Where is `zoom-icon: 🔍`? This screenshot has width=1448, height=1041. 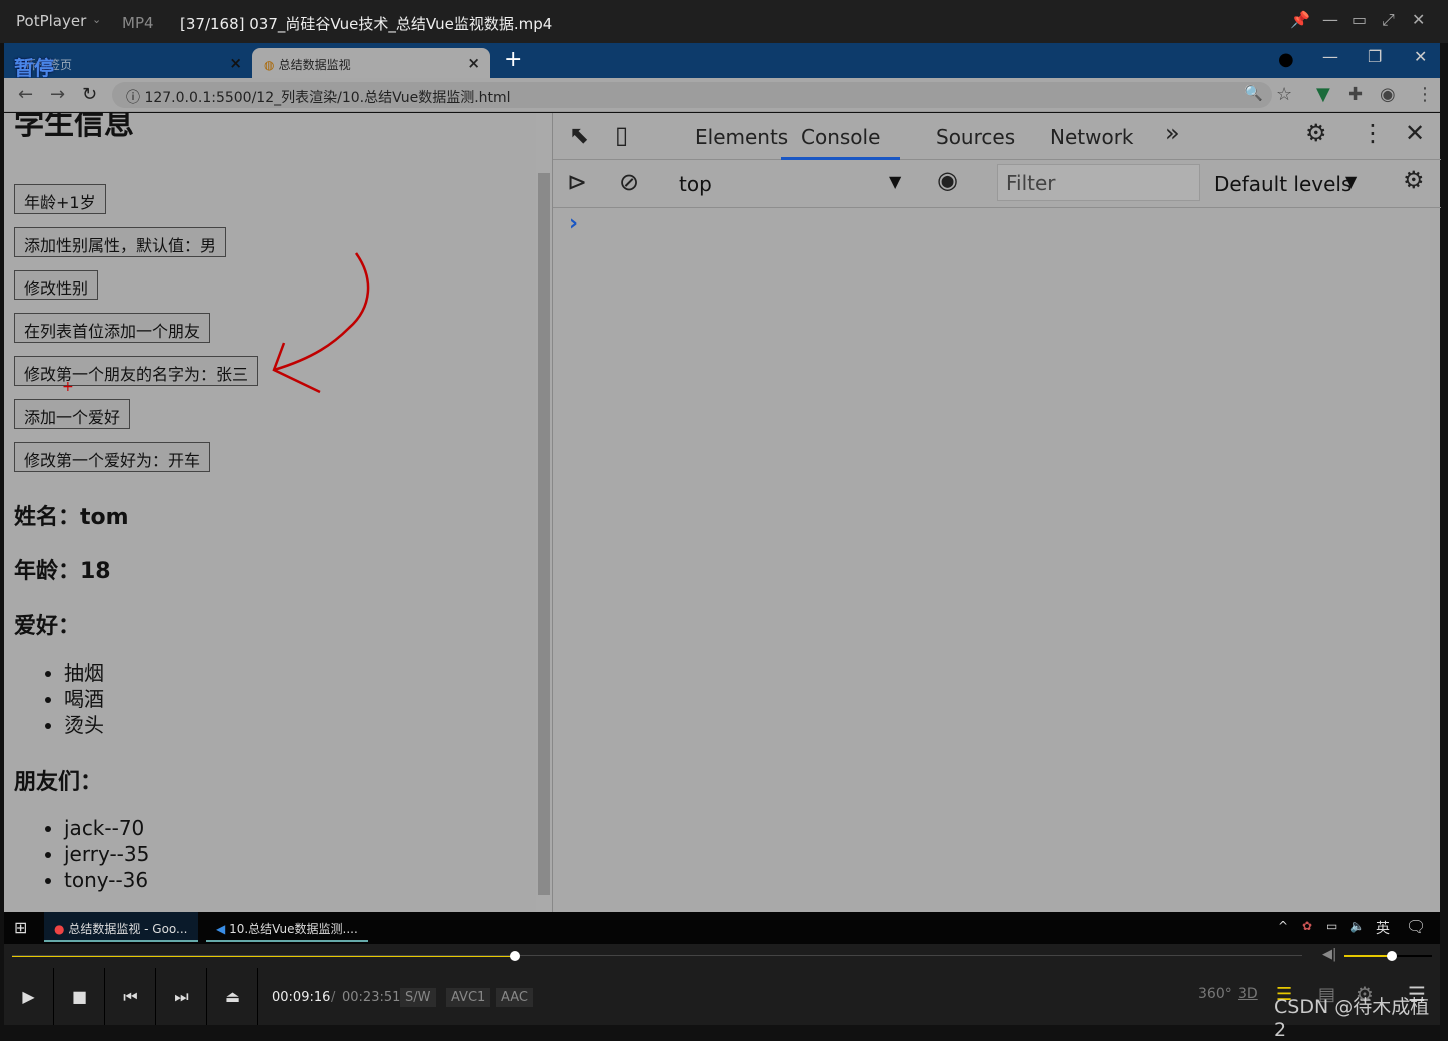 zoom-icon: 🔍 is located at coordinates (1253, 93).